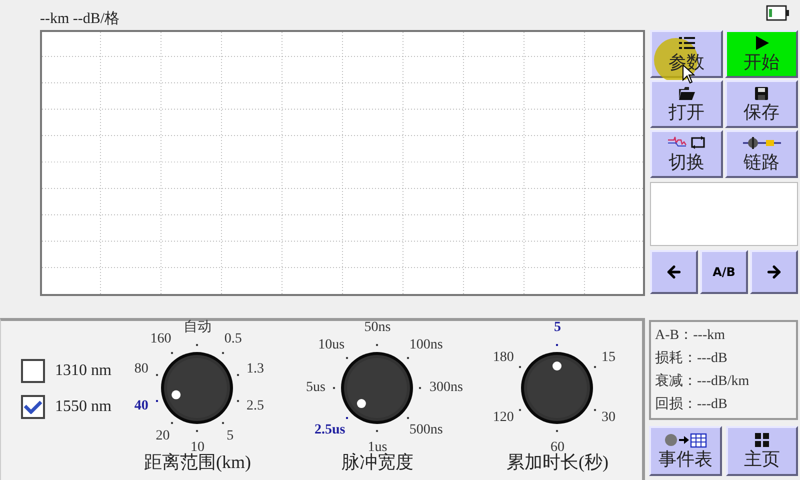 The width and height of the screenshot is (800, 480). What do you see at coordinates (761, 154) in the screenshot?
I see `toolbar-button: 链路` at bounding box center [761, 154].